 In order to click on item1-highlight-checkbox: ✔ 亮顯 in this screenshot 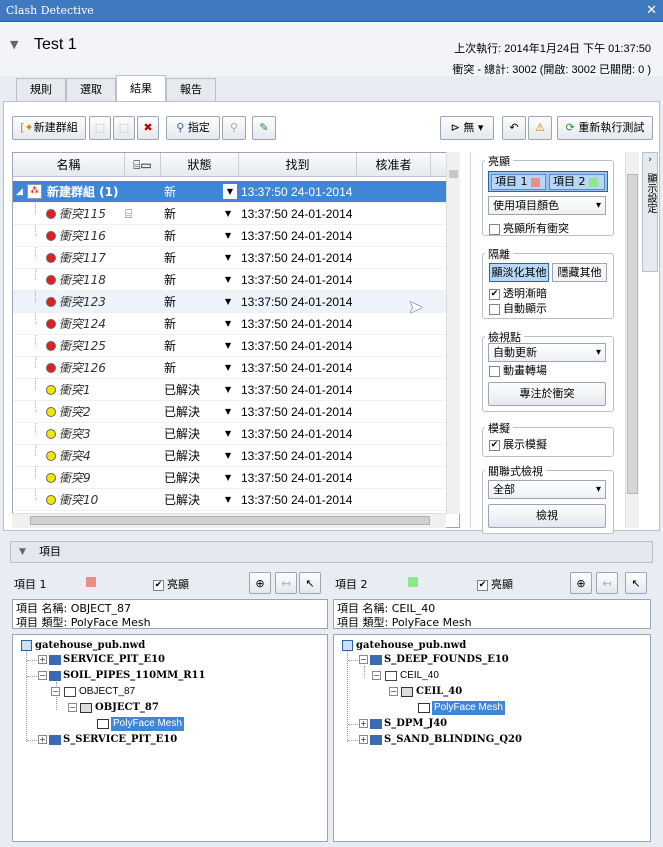, I will do `click(171, 584)`.